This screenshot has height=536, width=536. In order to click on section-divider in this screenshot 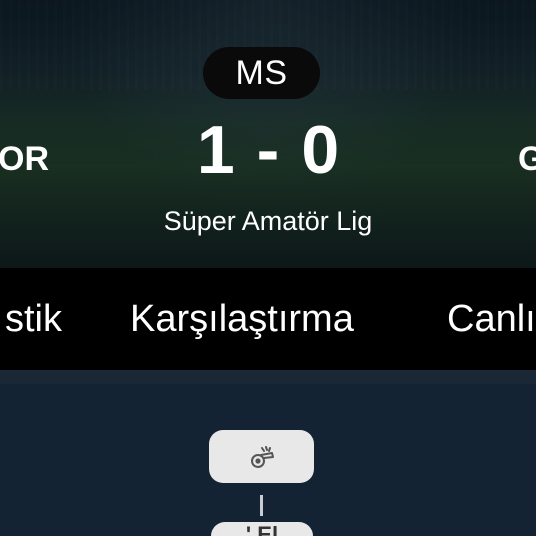, I will do `click(268, 377)`.